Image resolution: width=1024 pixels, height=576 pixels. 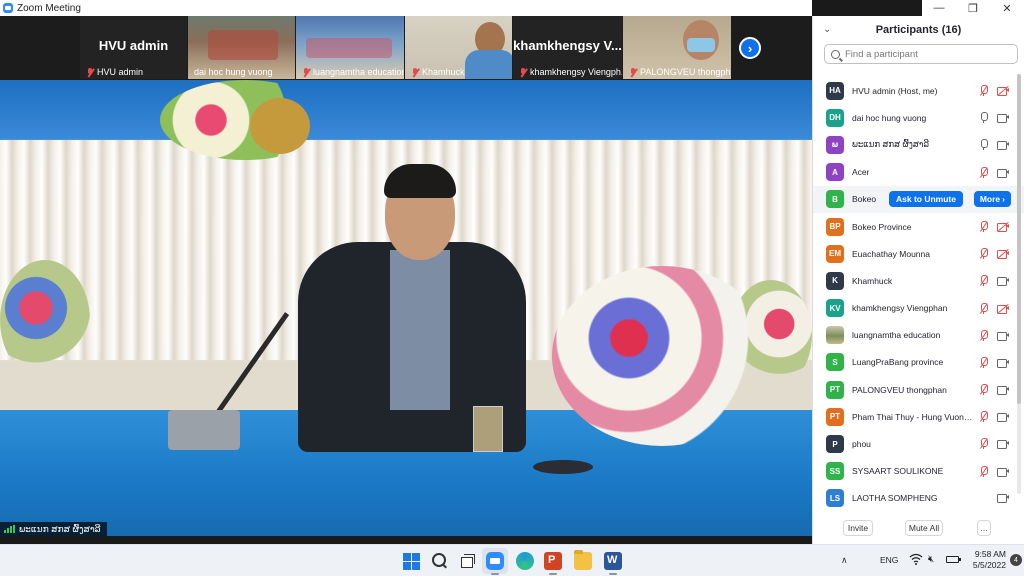 I want to click on ask-to-unmute-button: Ask to Unmute, so click(x=926, y=198).